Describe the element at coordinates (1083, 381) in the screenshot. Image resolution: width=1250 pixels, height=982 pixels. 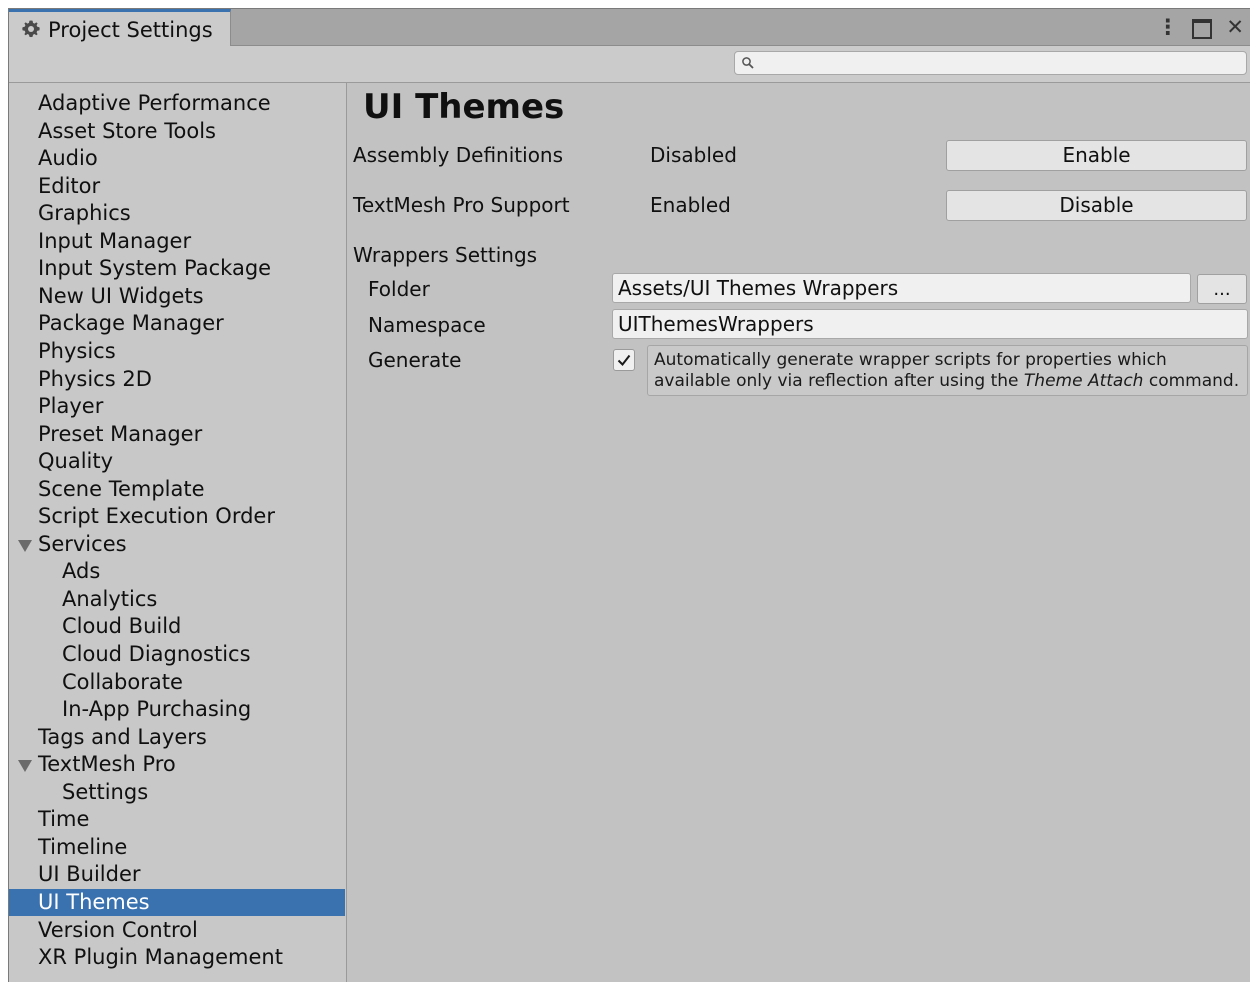
I see `help-text-command: Theme Attach` at that location.